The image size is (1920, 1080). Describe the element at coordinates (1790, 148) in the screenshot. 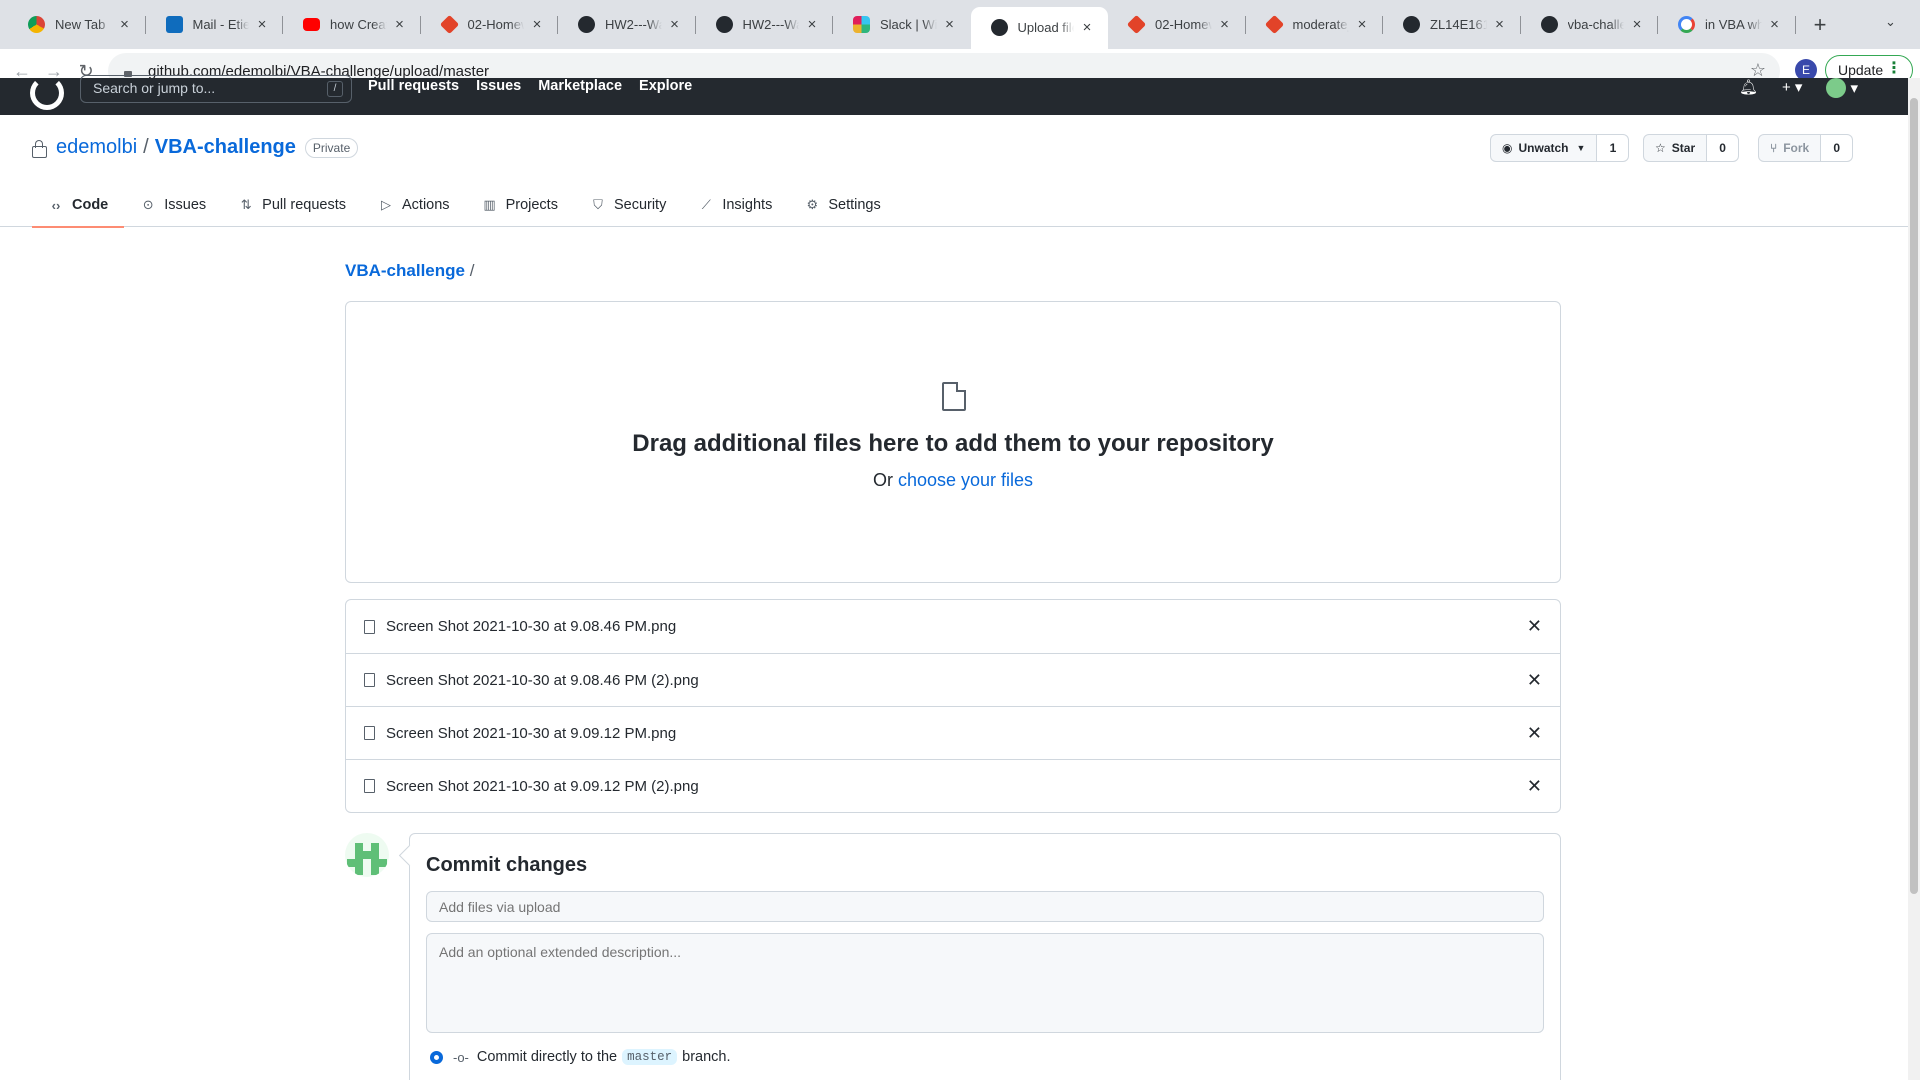

I see `fork-button: ⑂ Fork` at that location.